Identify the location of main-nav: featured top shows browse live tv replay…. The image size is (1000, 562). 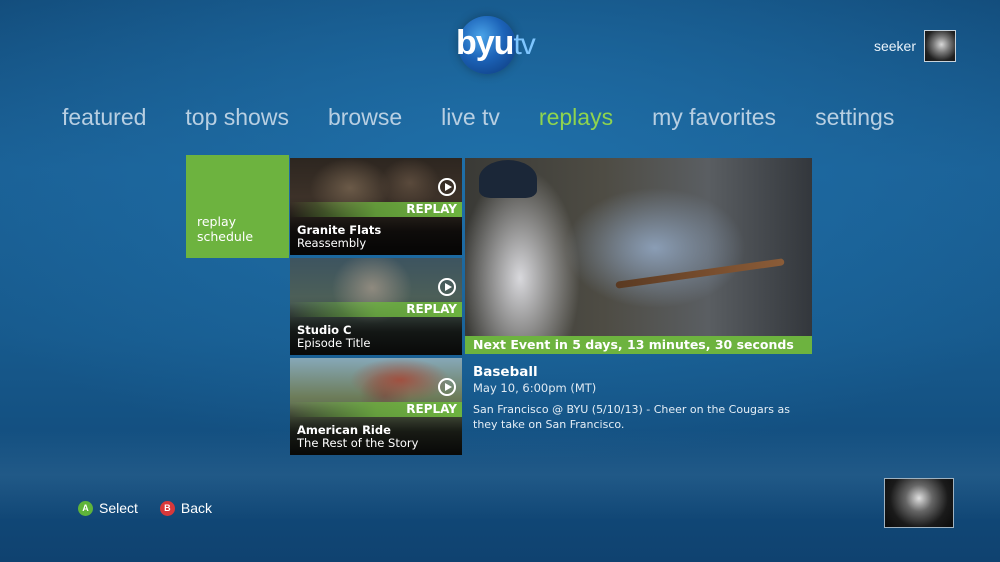
(497, 117).